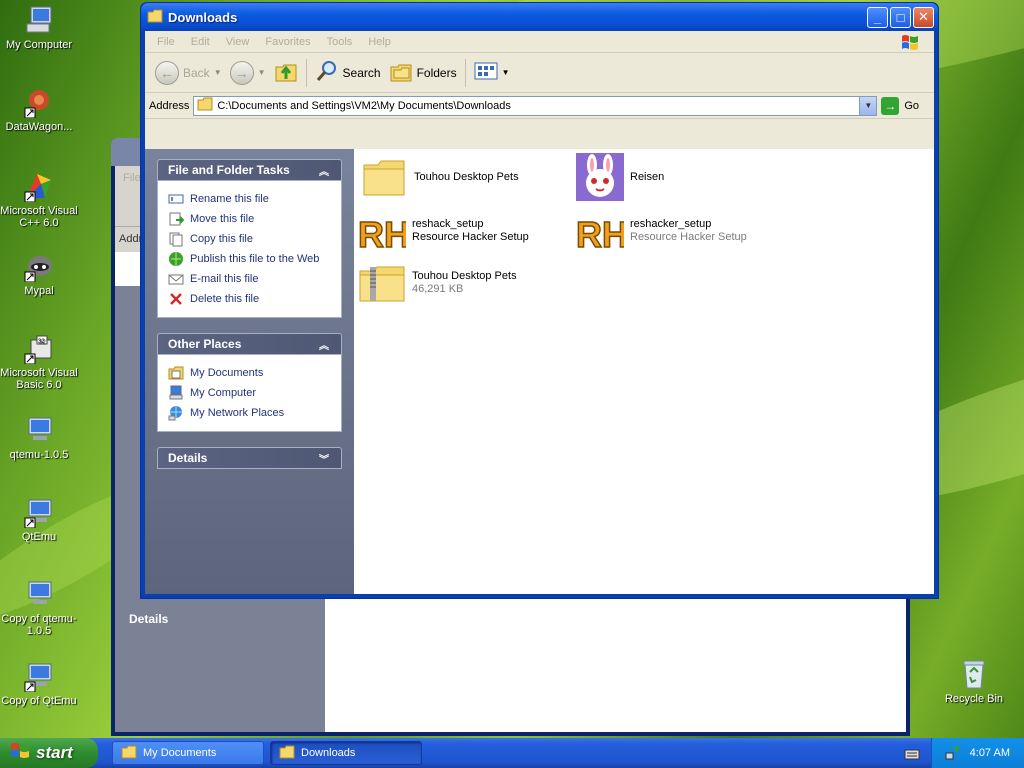  What do you see at coordinates (249, 219) in the screenshot?
I see `task-move: Move this file` at bounding box center [249, 219].